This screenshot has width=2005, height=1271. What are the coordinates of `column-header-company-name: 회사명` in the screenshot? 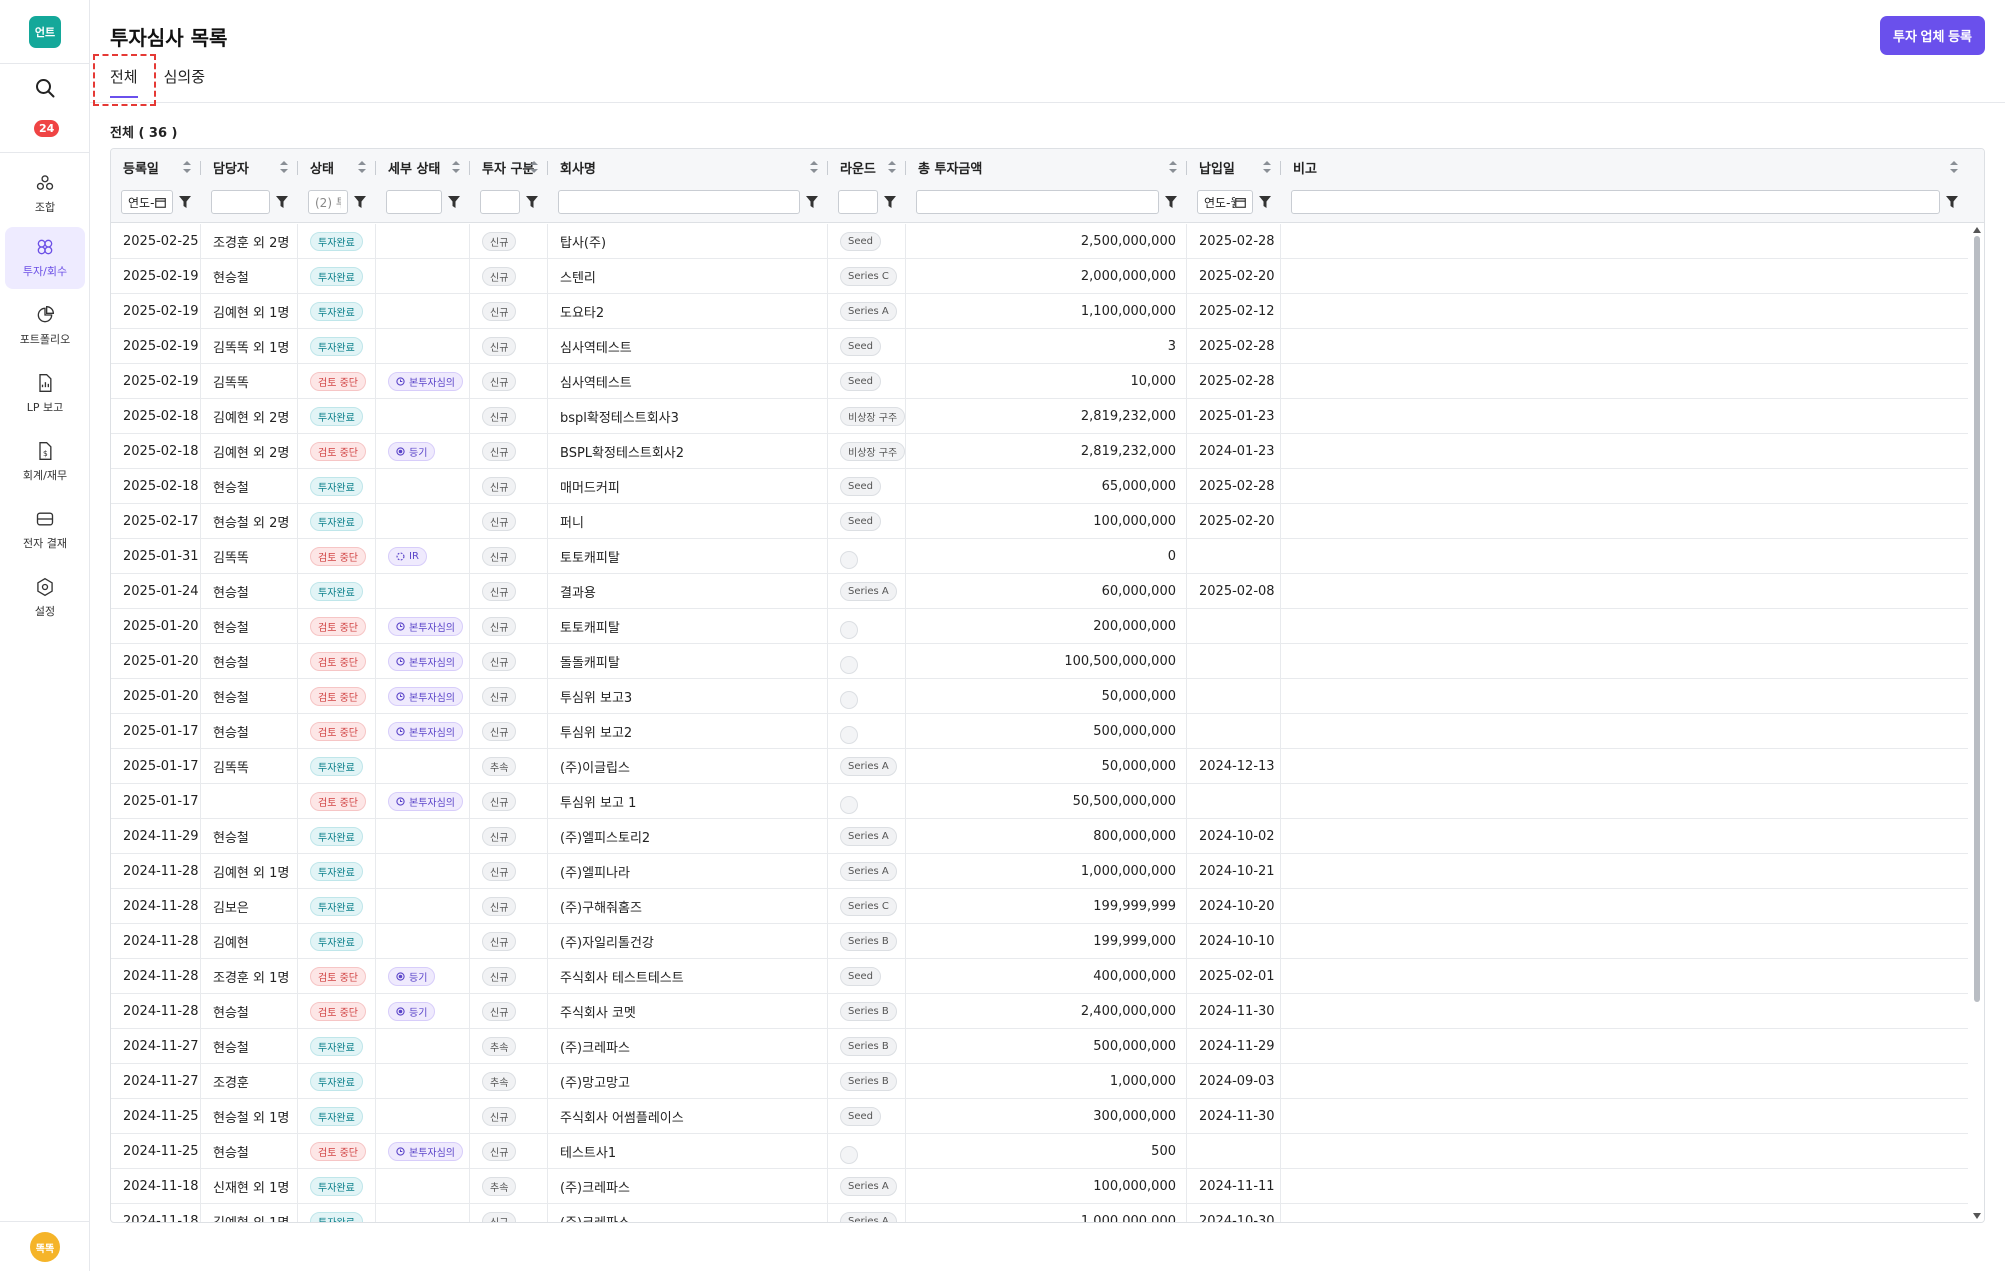 It's located at (688, 167).